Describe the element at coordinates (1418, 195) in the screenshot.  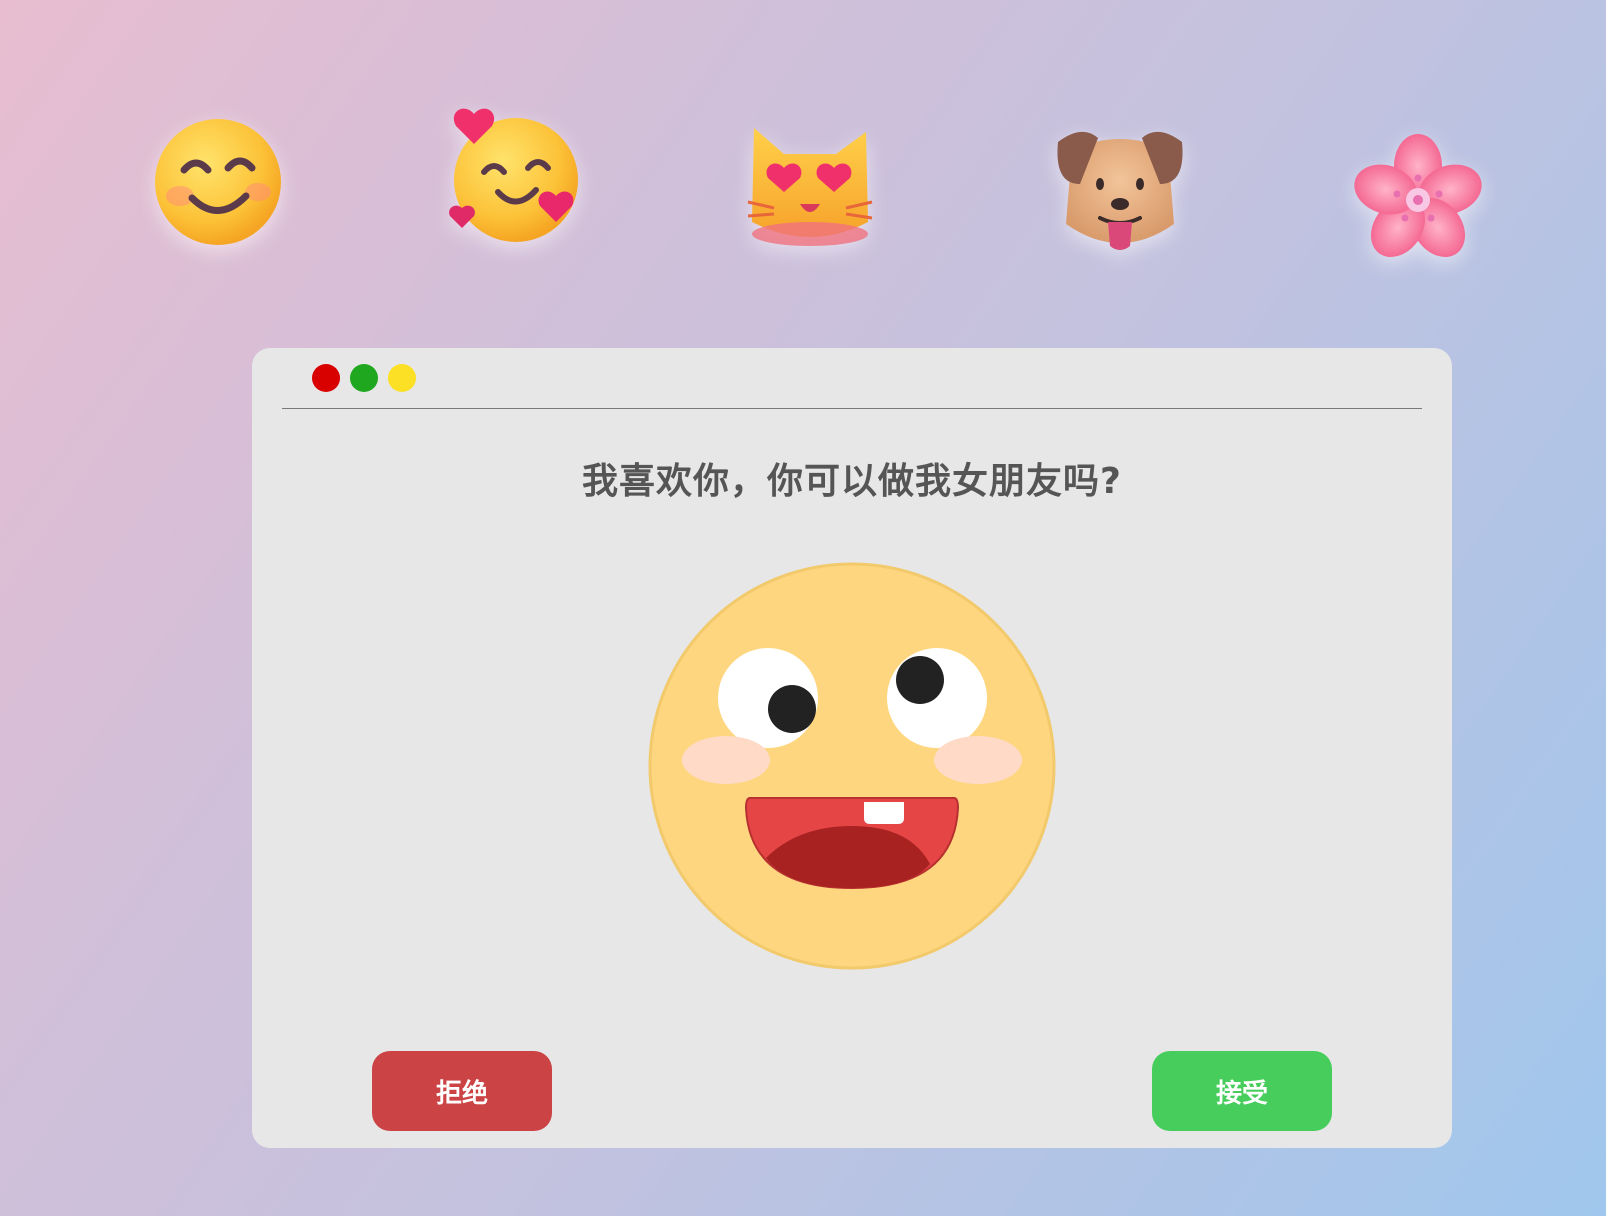
I see `cherry-blossom-icon` at that location.